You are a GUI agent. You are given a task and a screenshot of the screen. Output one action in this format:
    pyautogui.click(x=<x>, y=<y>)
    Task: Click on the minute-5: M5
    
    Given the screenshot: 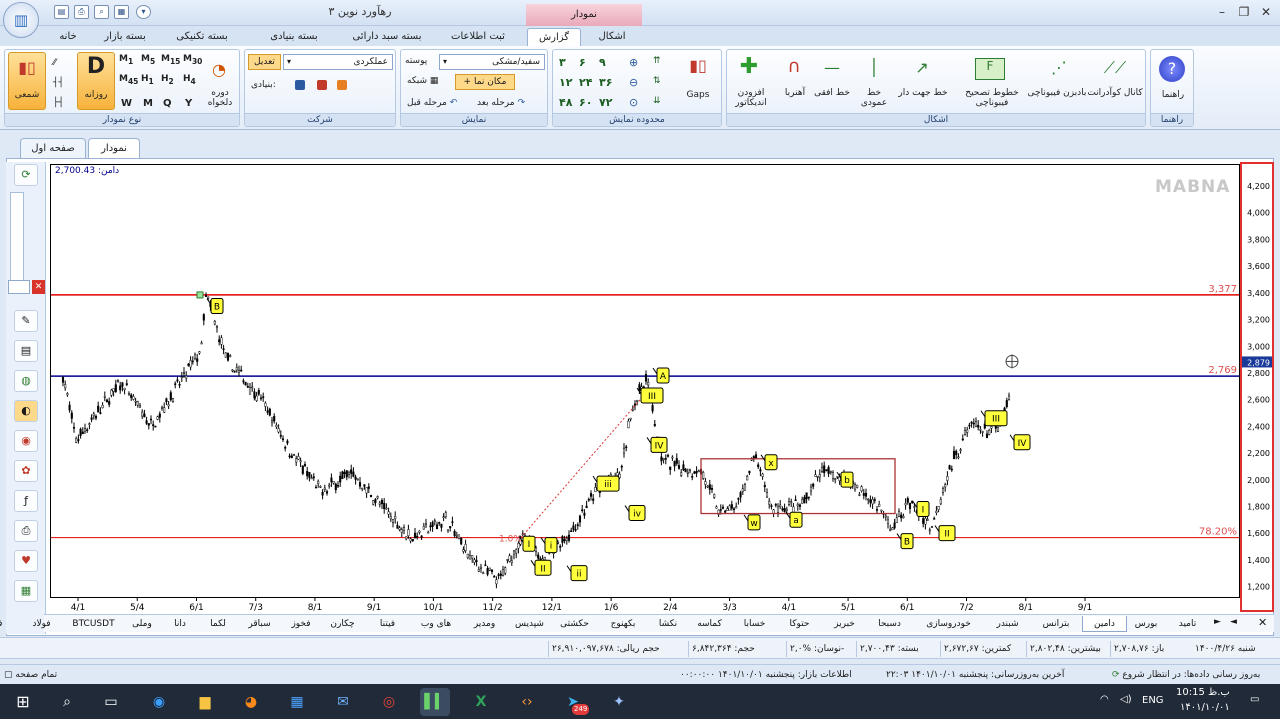 What is the action you would take?
    pyautogui.click(x=148, y=60)
    